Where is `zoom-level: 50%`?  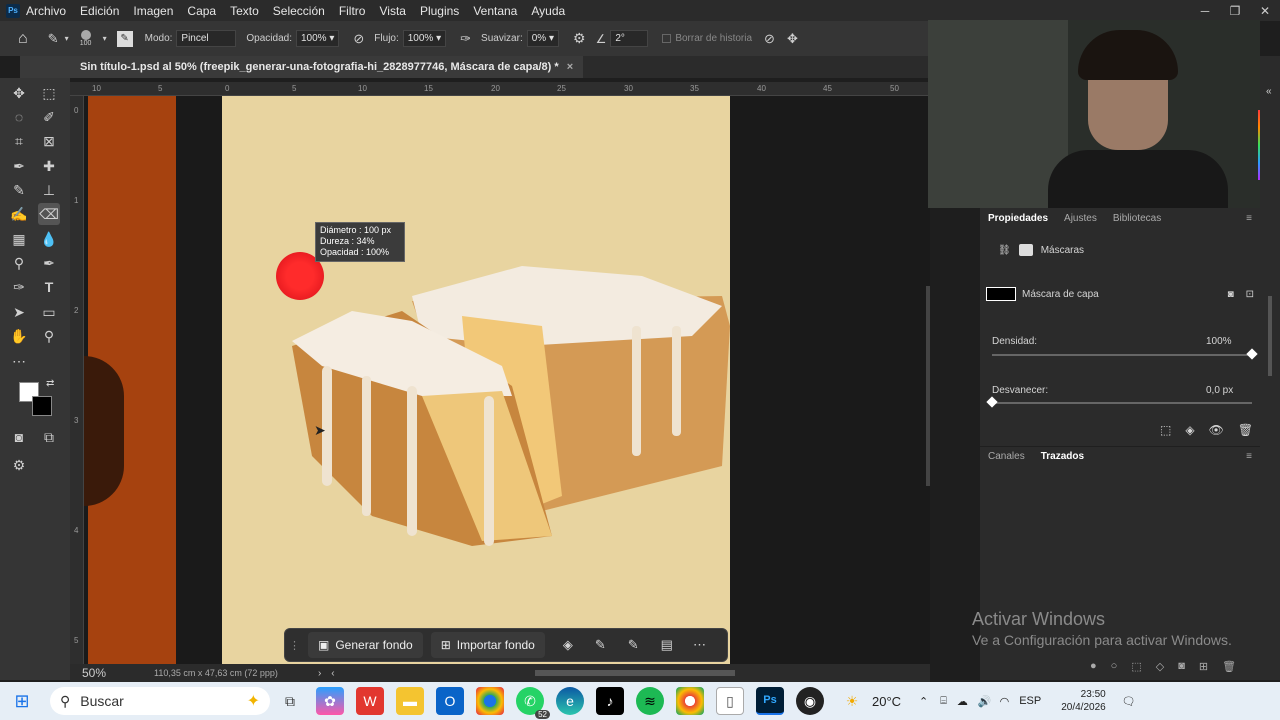
zoom-level: 50% is located at coordinates (94, 673).